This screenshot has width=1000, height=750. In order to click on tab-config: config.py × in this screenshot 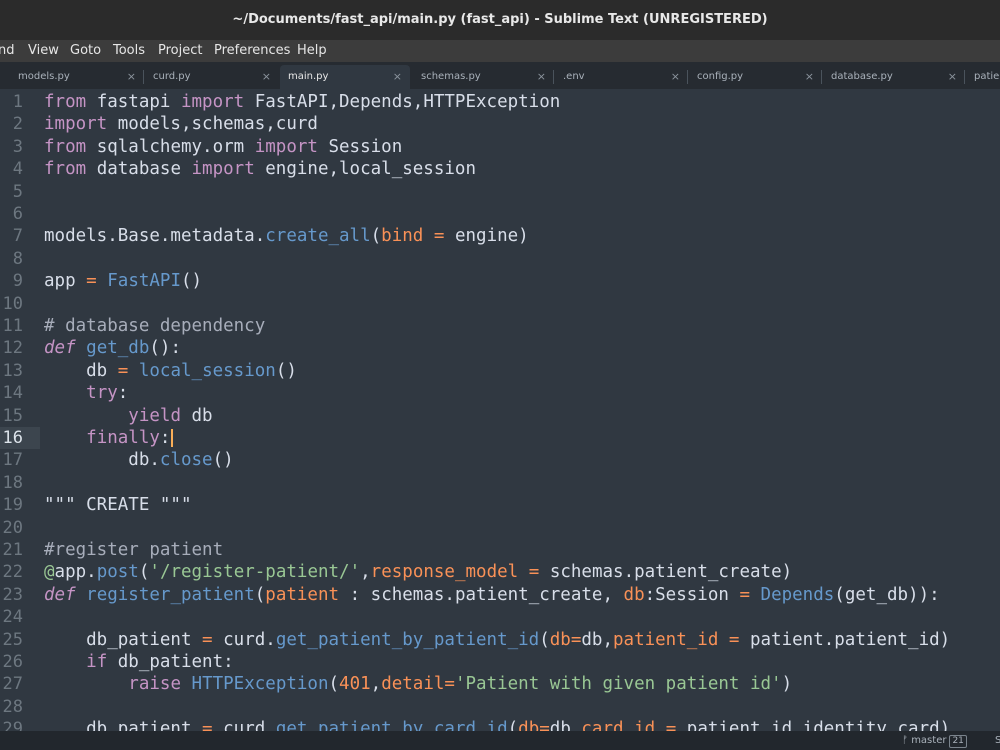, I will do `click(755, 77)`.